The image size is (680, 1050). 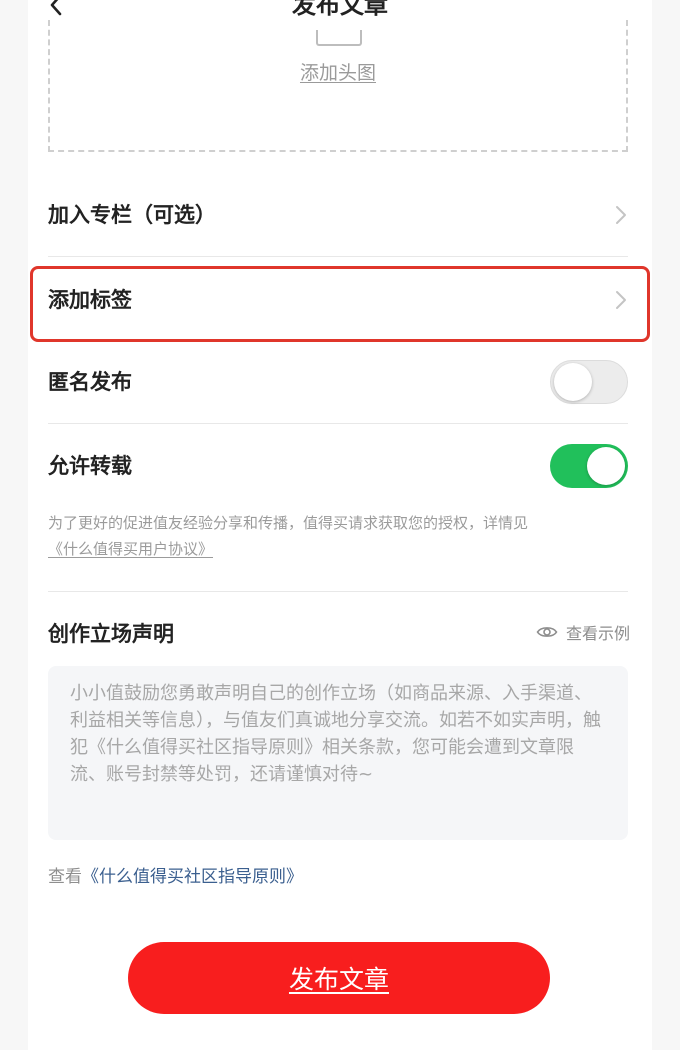 What do you see at coordinates (132, 215) in the screenshot?
I see `join-column-label: 加入专栏（可选）` at bounding box center [132, 215].